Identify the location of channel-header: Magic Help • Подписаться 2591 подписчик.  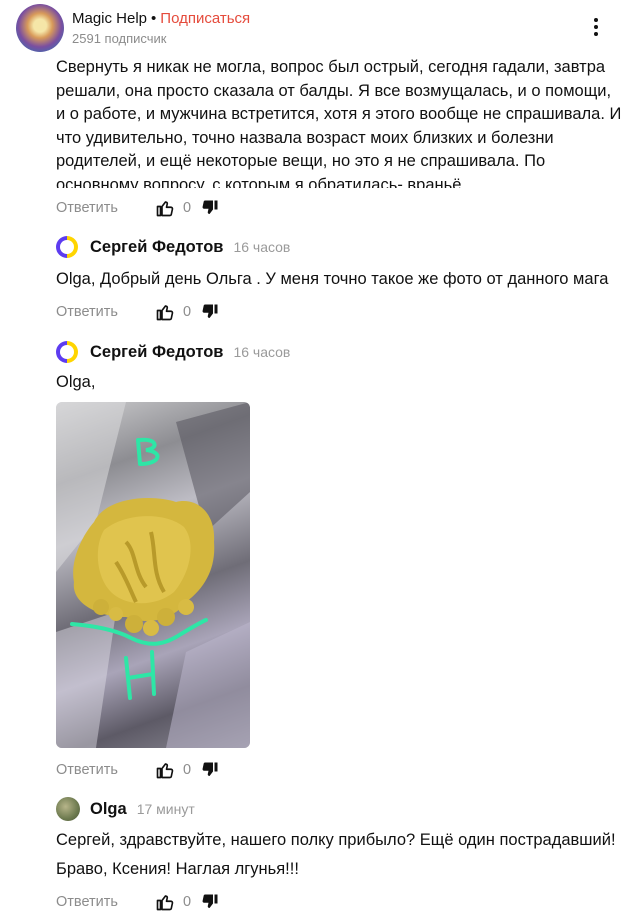
(320, 29).